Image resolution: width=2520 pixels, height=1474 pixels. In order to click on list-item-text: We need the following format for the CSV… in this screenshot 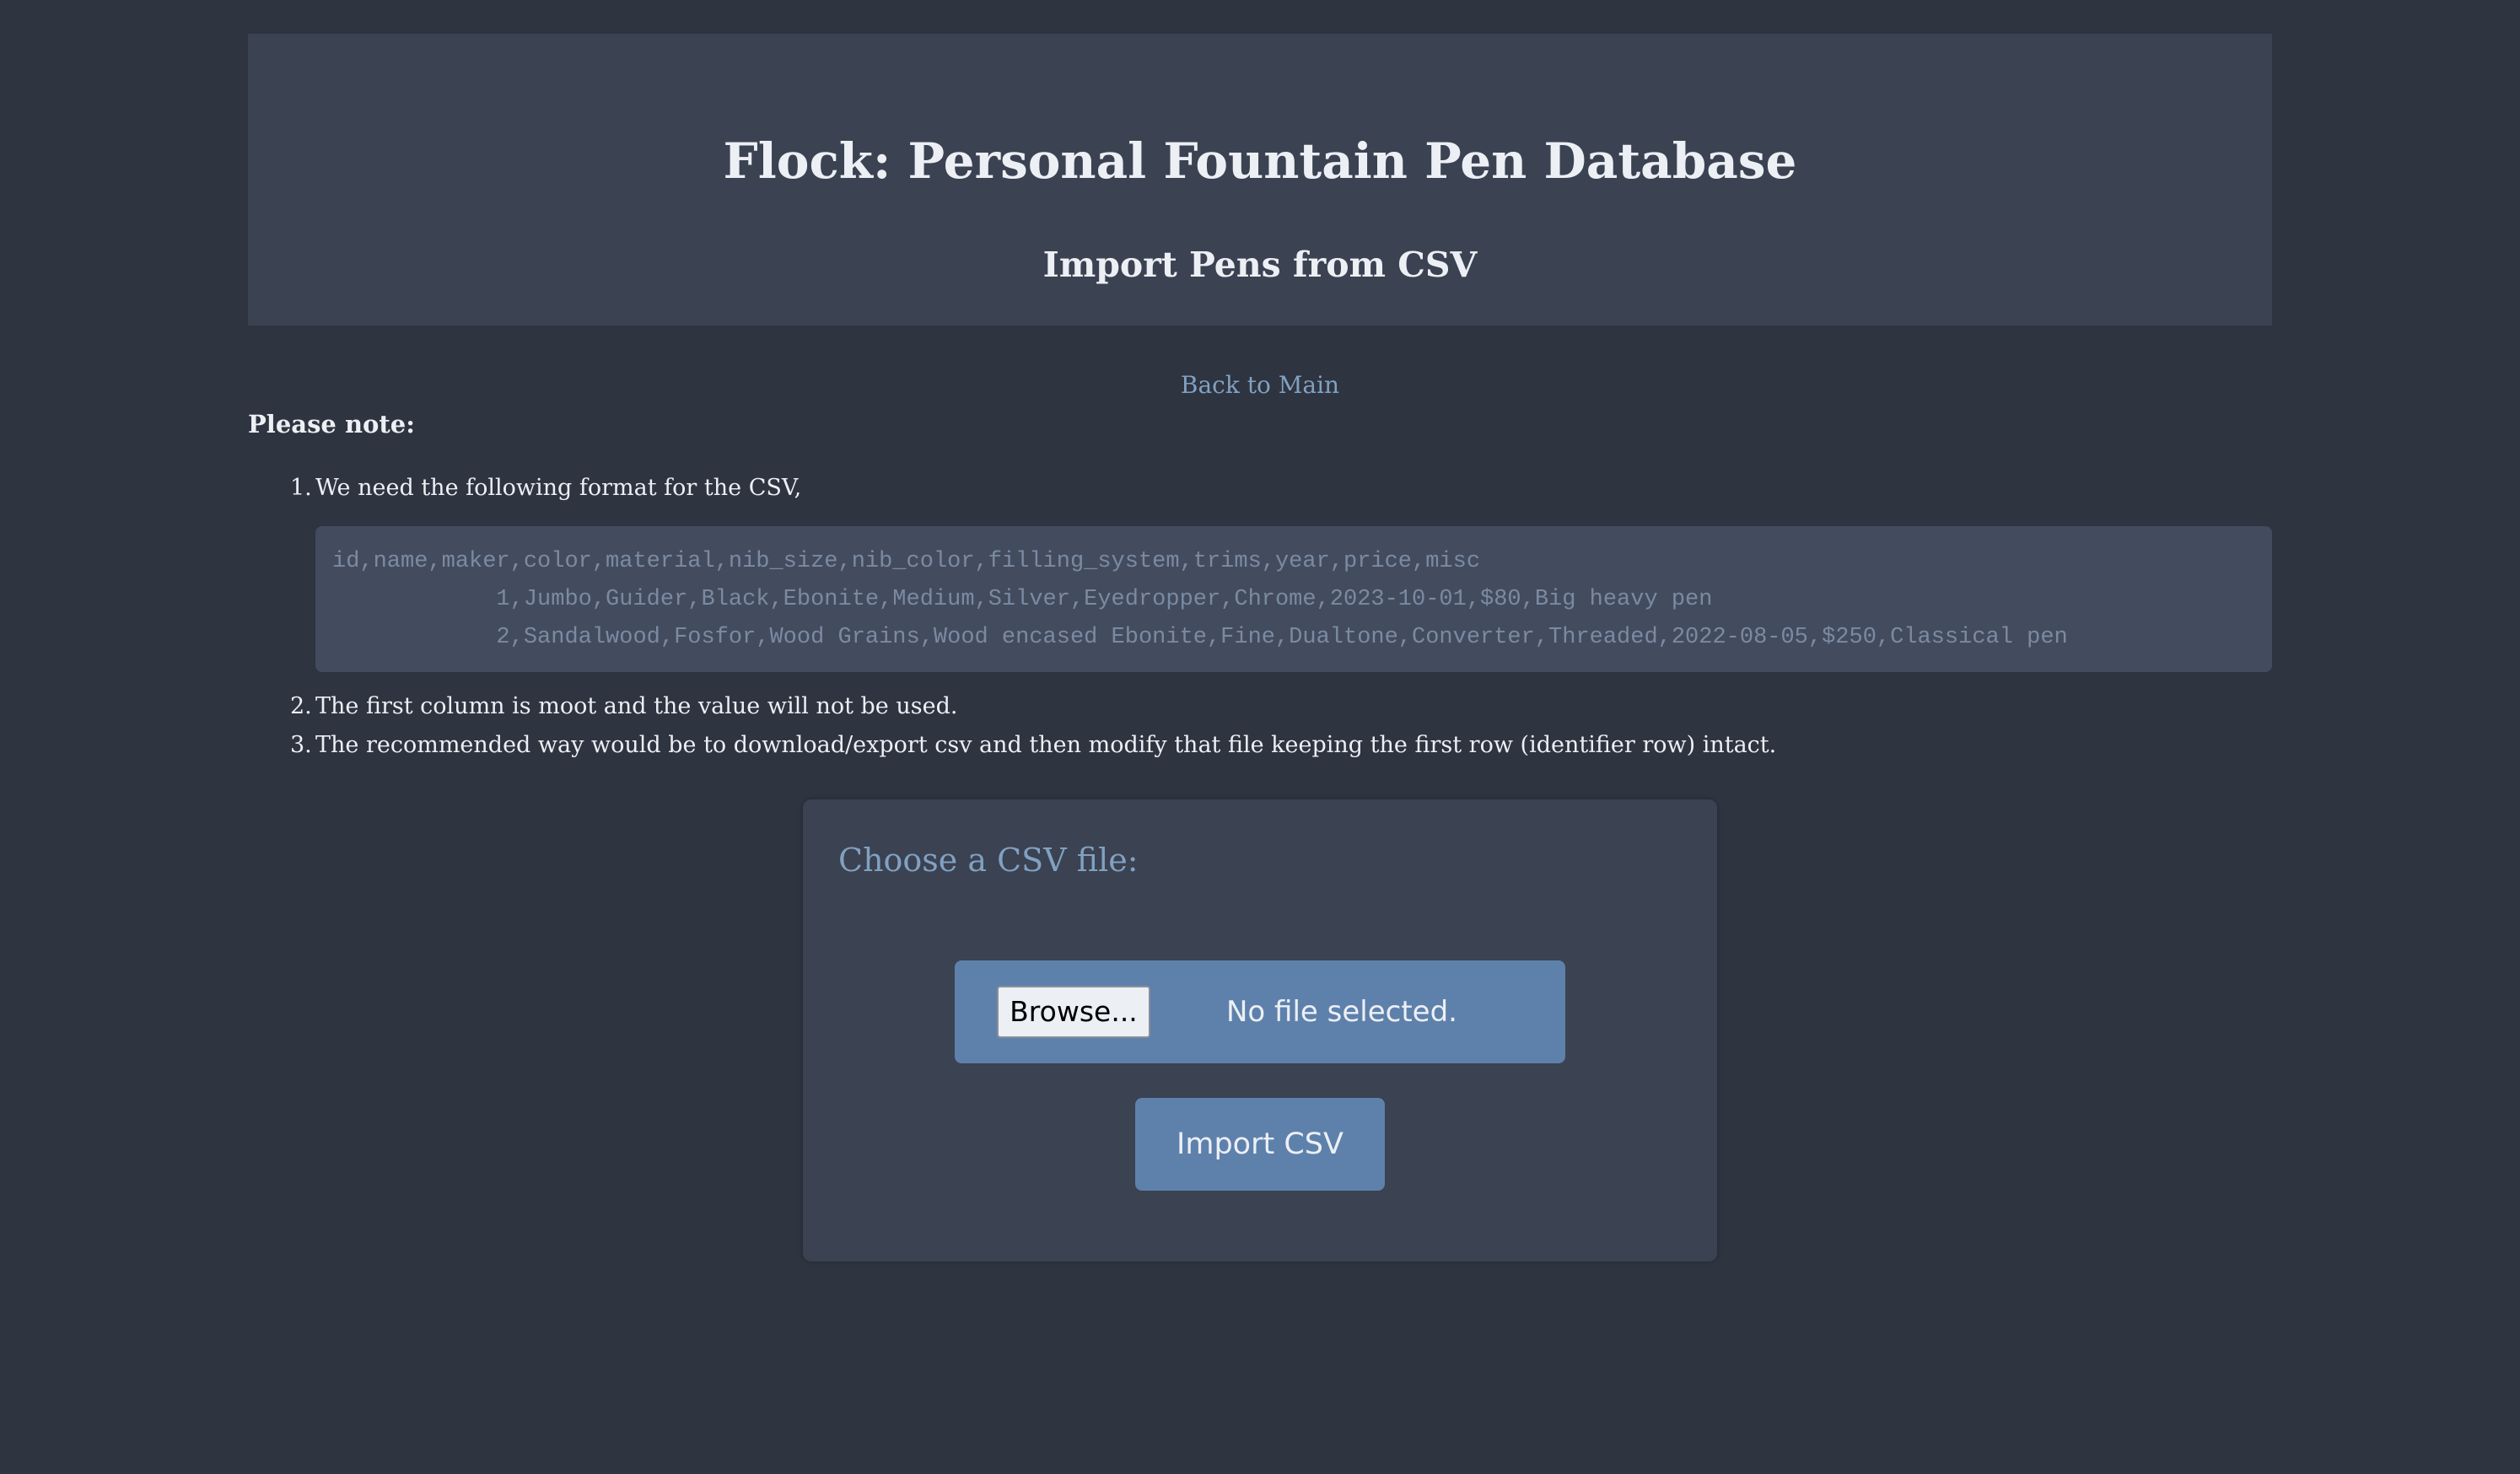, I will do `click(558, 488)`.